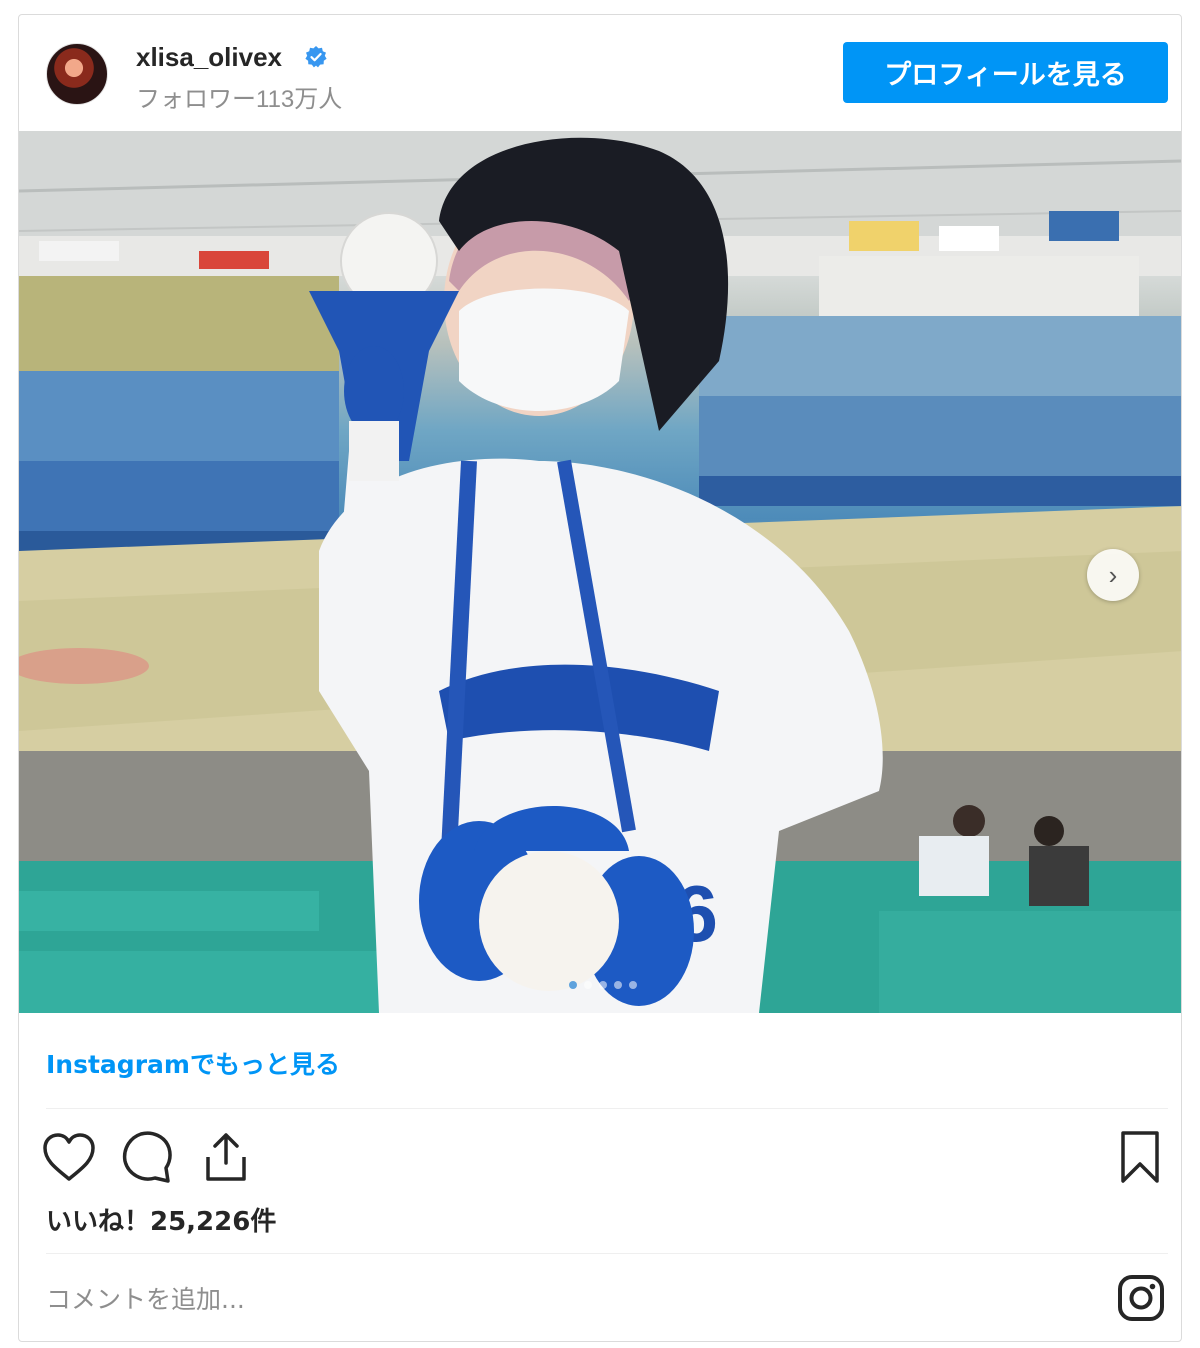 Image resolution: width=1200 pixels, height=1348 pixels. Describe the element at coordinates (546, 1299) in the screenshot. I see `comment-input` at that location.